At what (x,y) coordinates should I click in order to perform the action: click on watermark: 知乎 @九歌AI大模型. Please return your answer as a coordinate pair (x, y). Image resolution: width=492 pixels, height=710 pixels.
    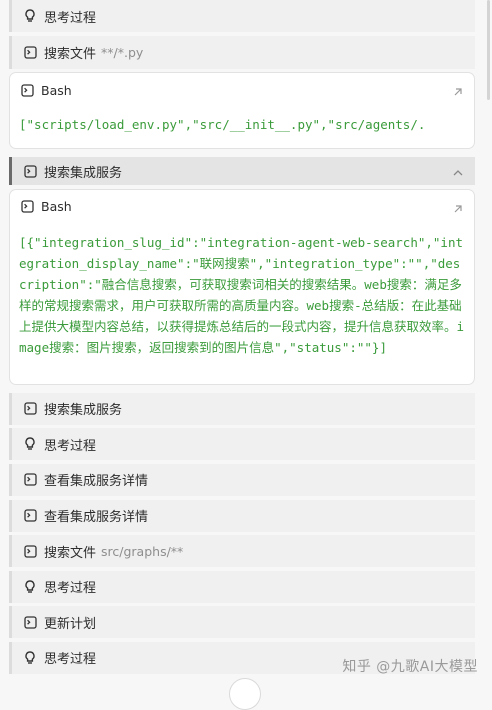
    Looking at the image, I should click on (410, 667).